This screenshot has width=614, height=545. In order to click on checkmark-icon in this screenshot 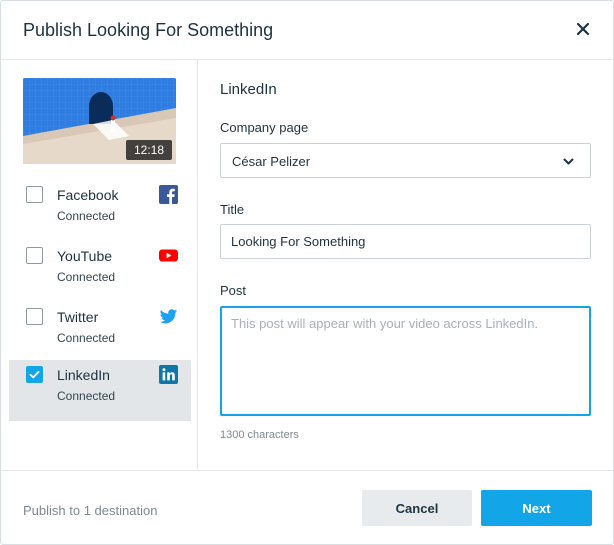, I will do `click(34, 374)`.